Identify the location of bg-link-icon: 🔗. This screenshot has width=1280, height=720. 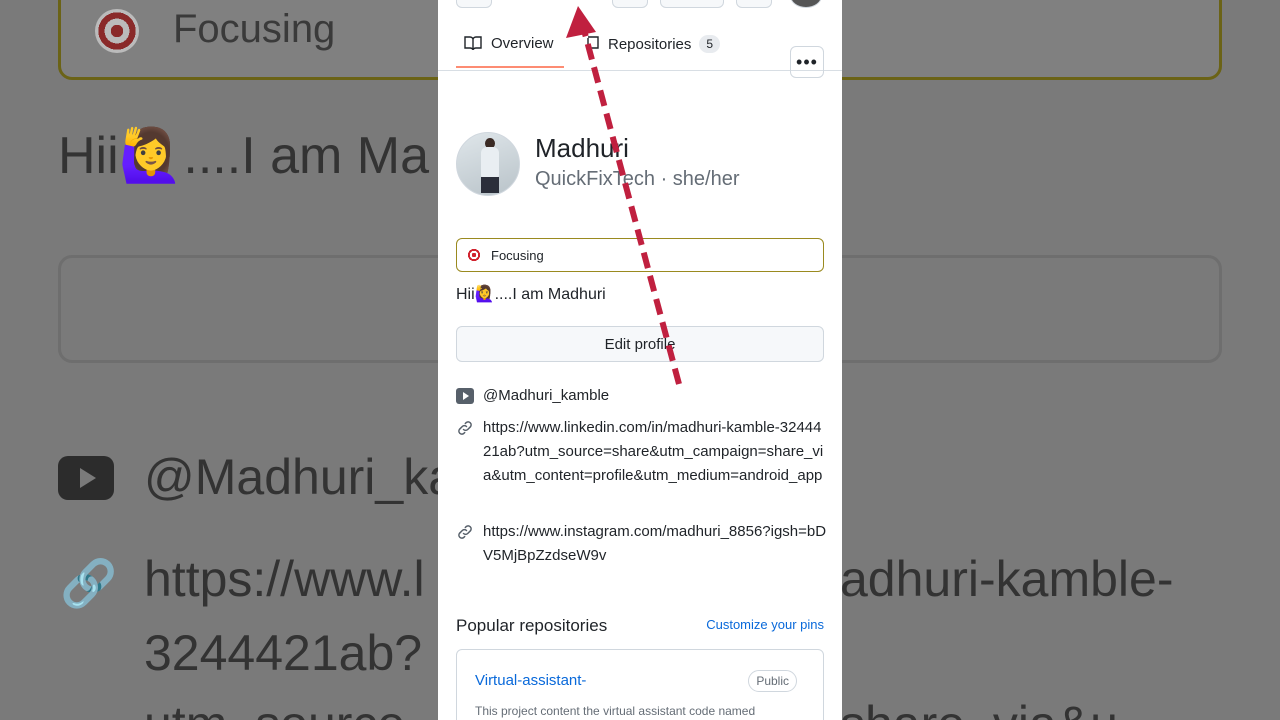
(89, 583).